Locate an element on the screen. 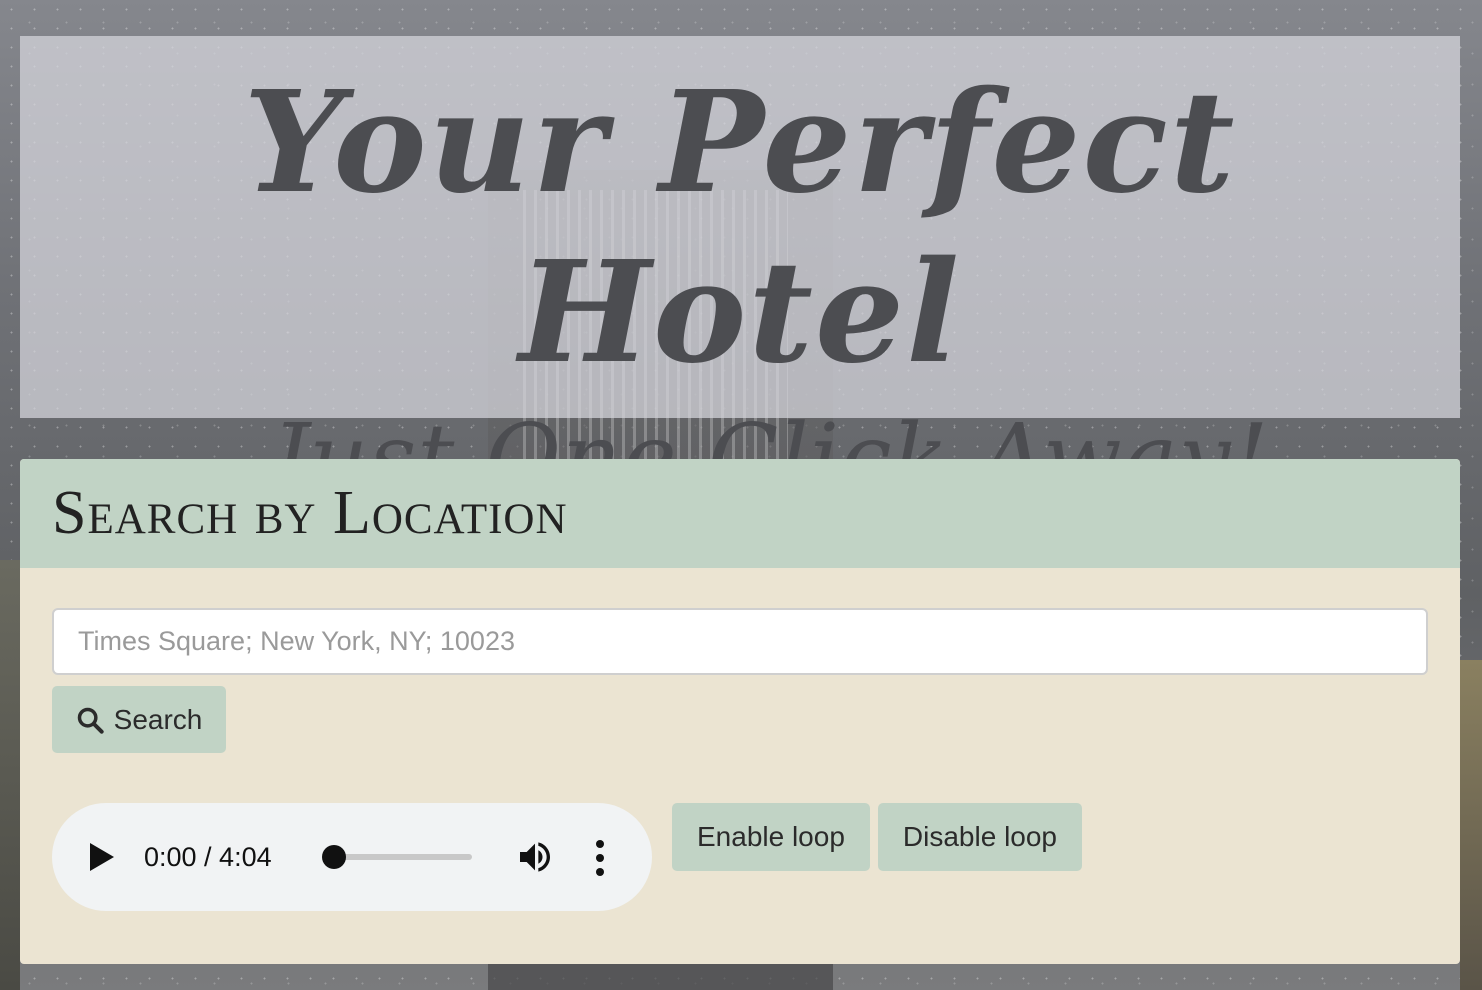 The width and height of the screenshot is (1482, 990). search-button: Search is located at coordinates (139, 719).